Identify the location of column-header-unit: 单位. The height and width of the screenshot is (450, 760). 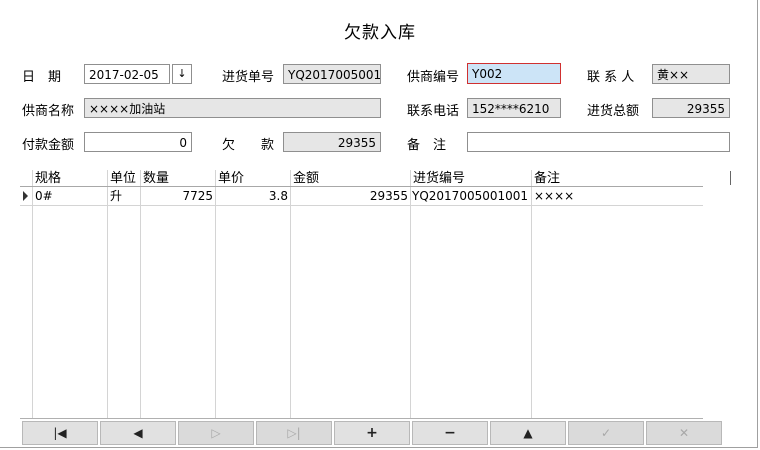
(122, 178).